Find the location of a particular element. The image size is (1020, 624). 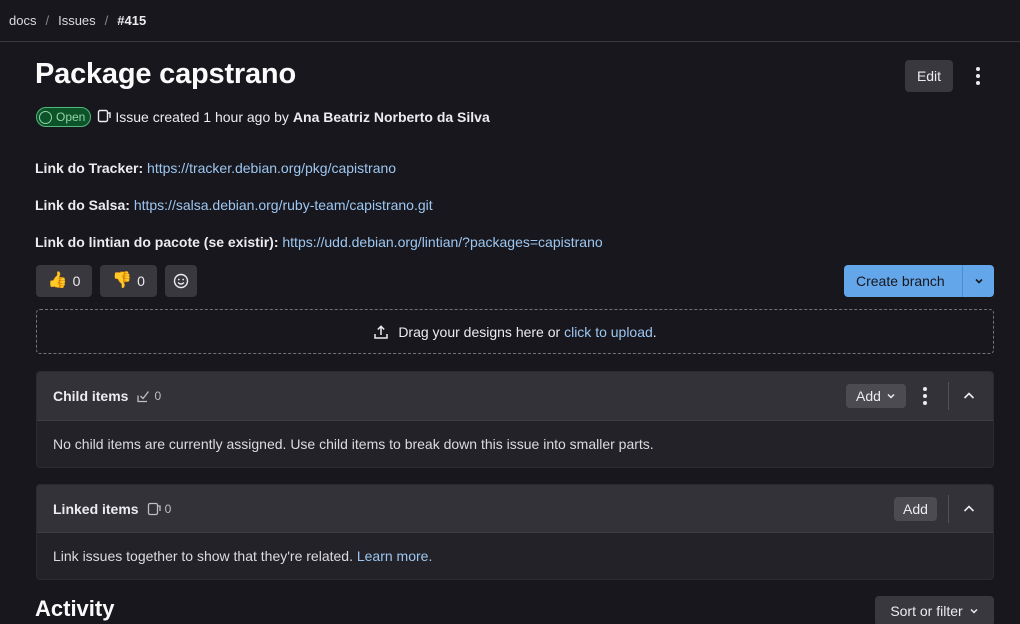

status-label: Open is located at coordinates (71, 117).